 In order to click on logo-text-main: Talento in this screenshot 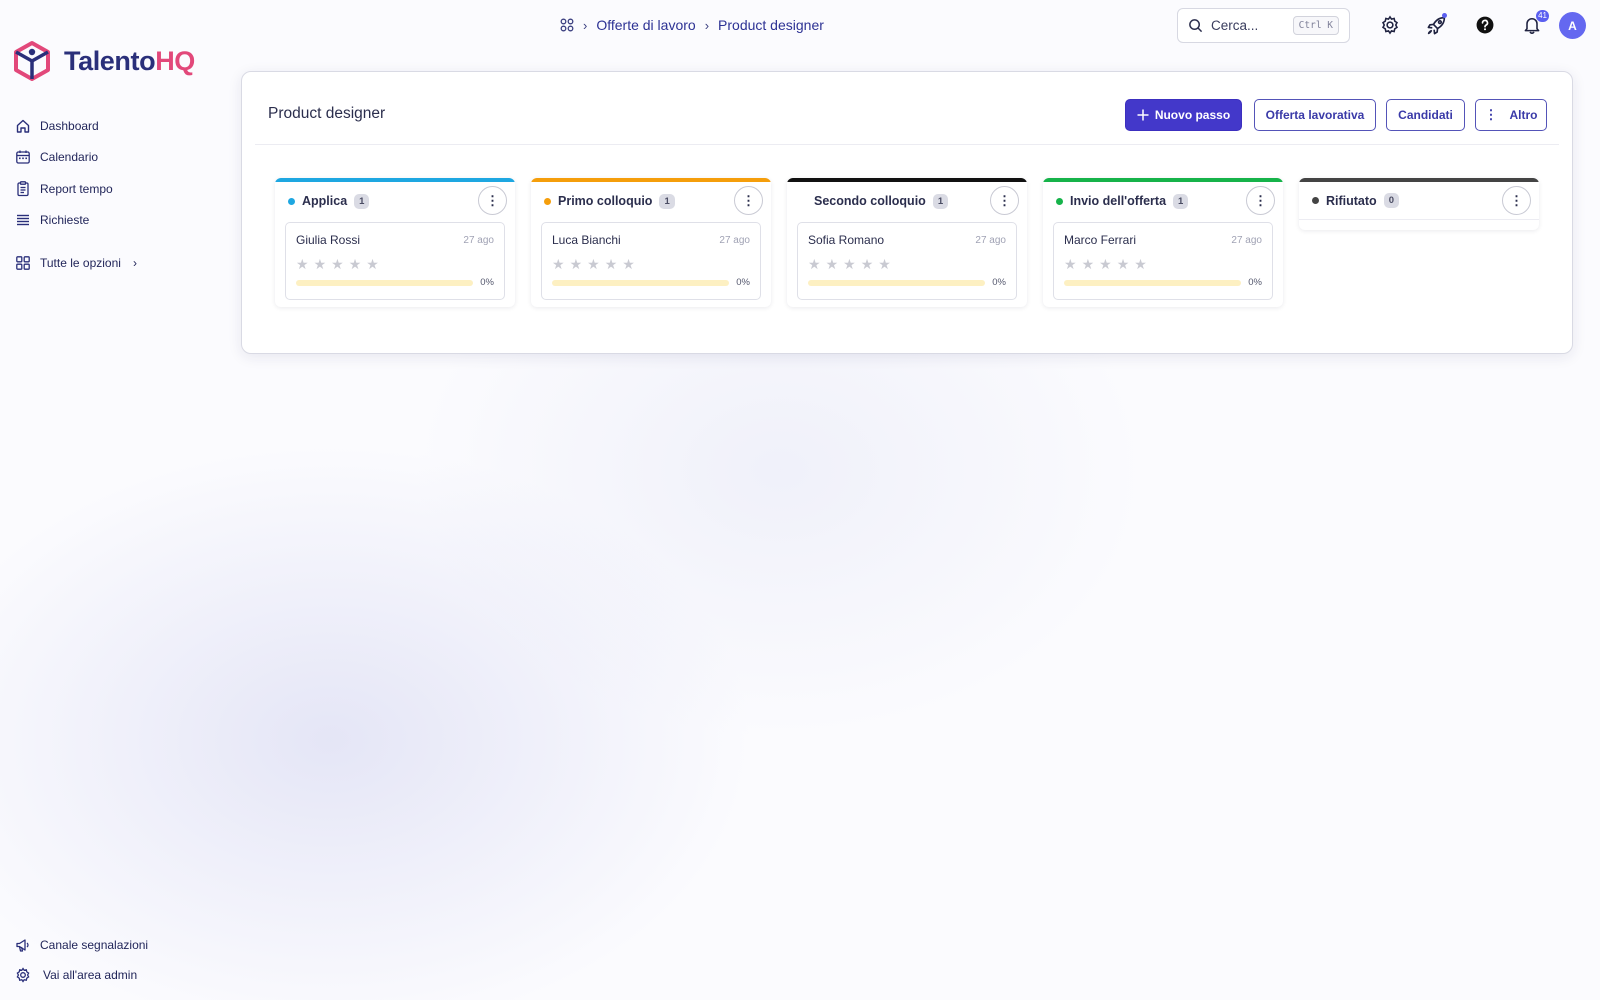, I will do `click(110, 60)`.